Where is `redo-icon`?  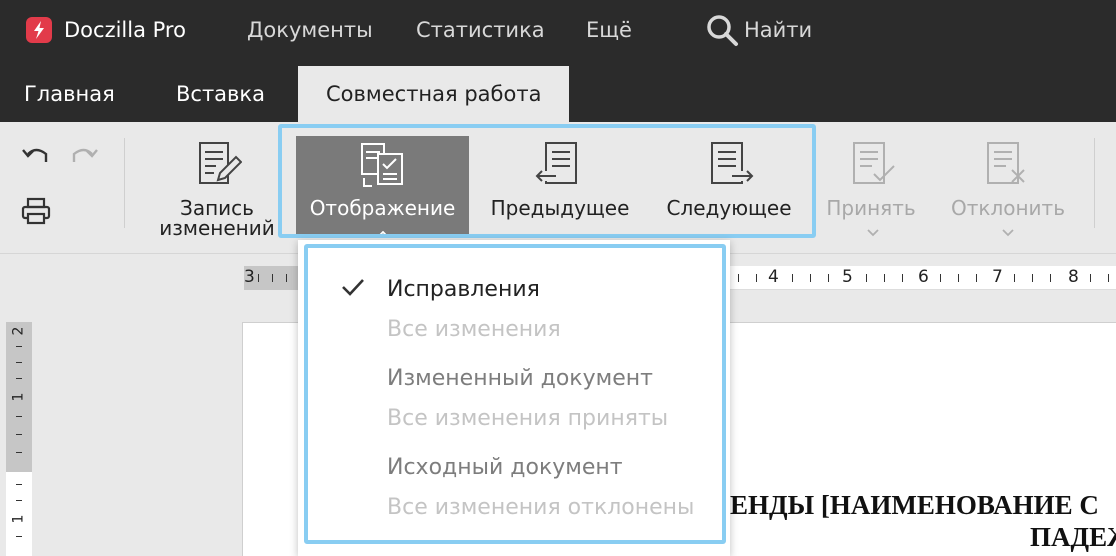
redo-icon is located at coordinates (84, 156).